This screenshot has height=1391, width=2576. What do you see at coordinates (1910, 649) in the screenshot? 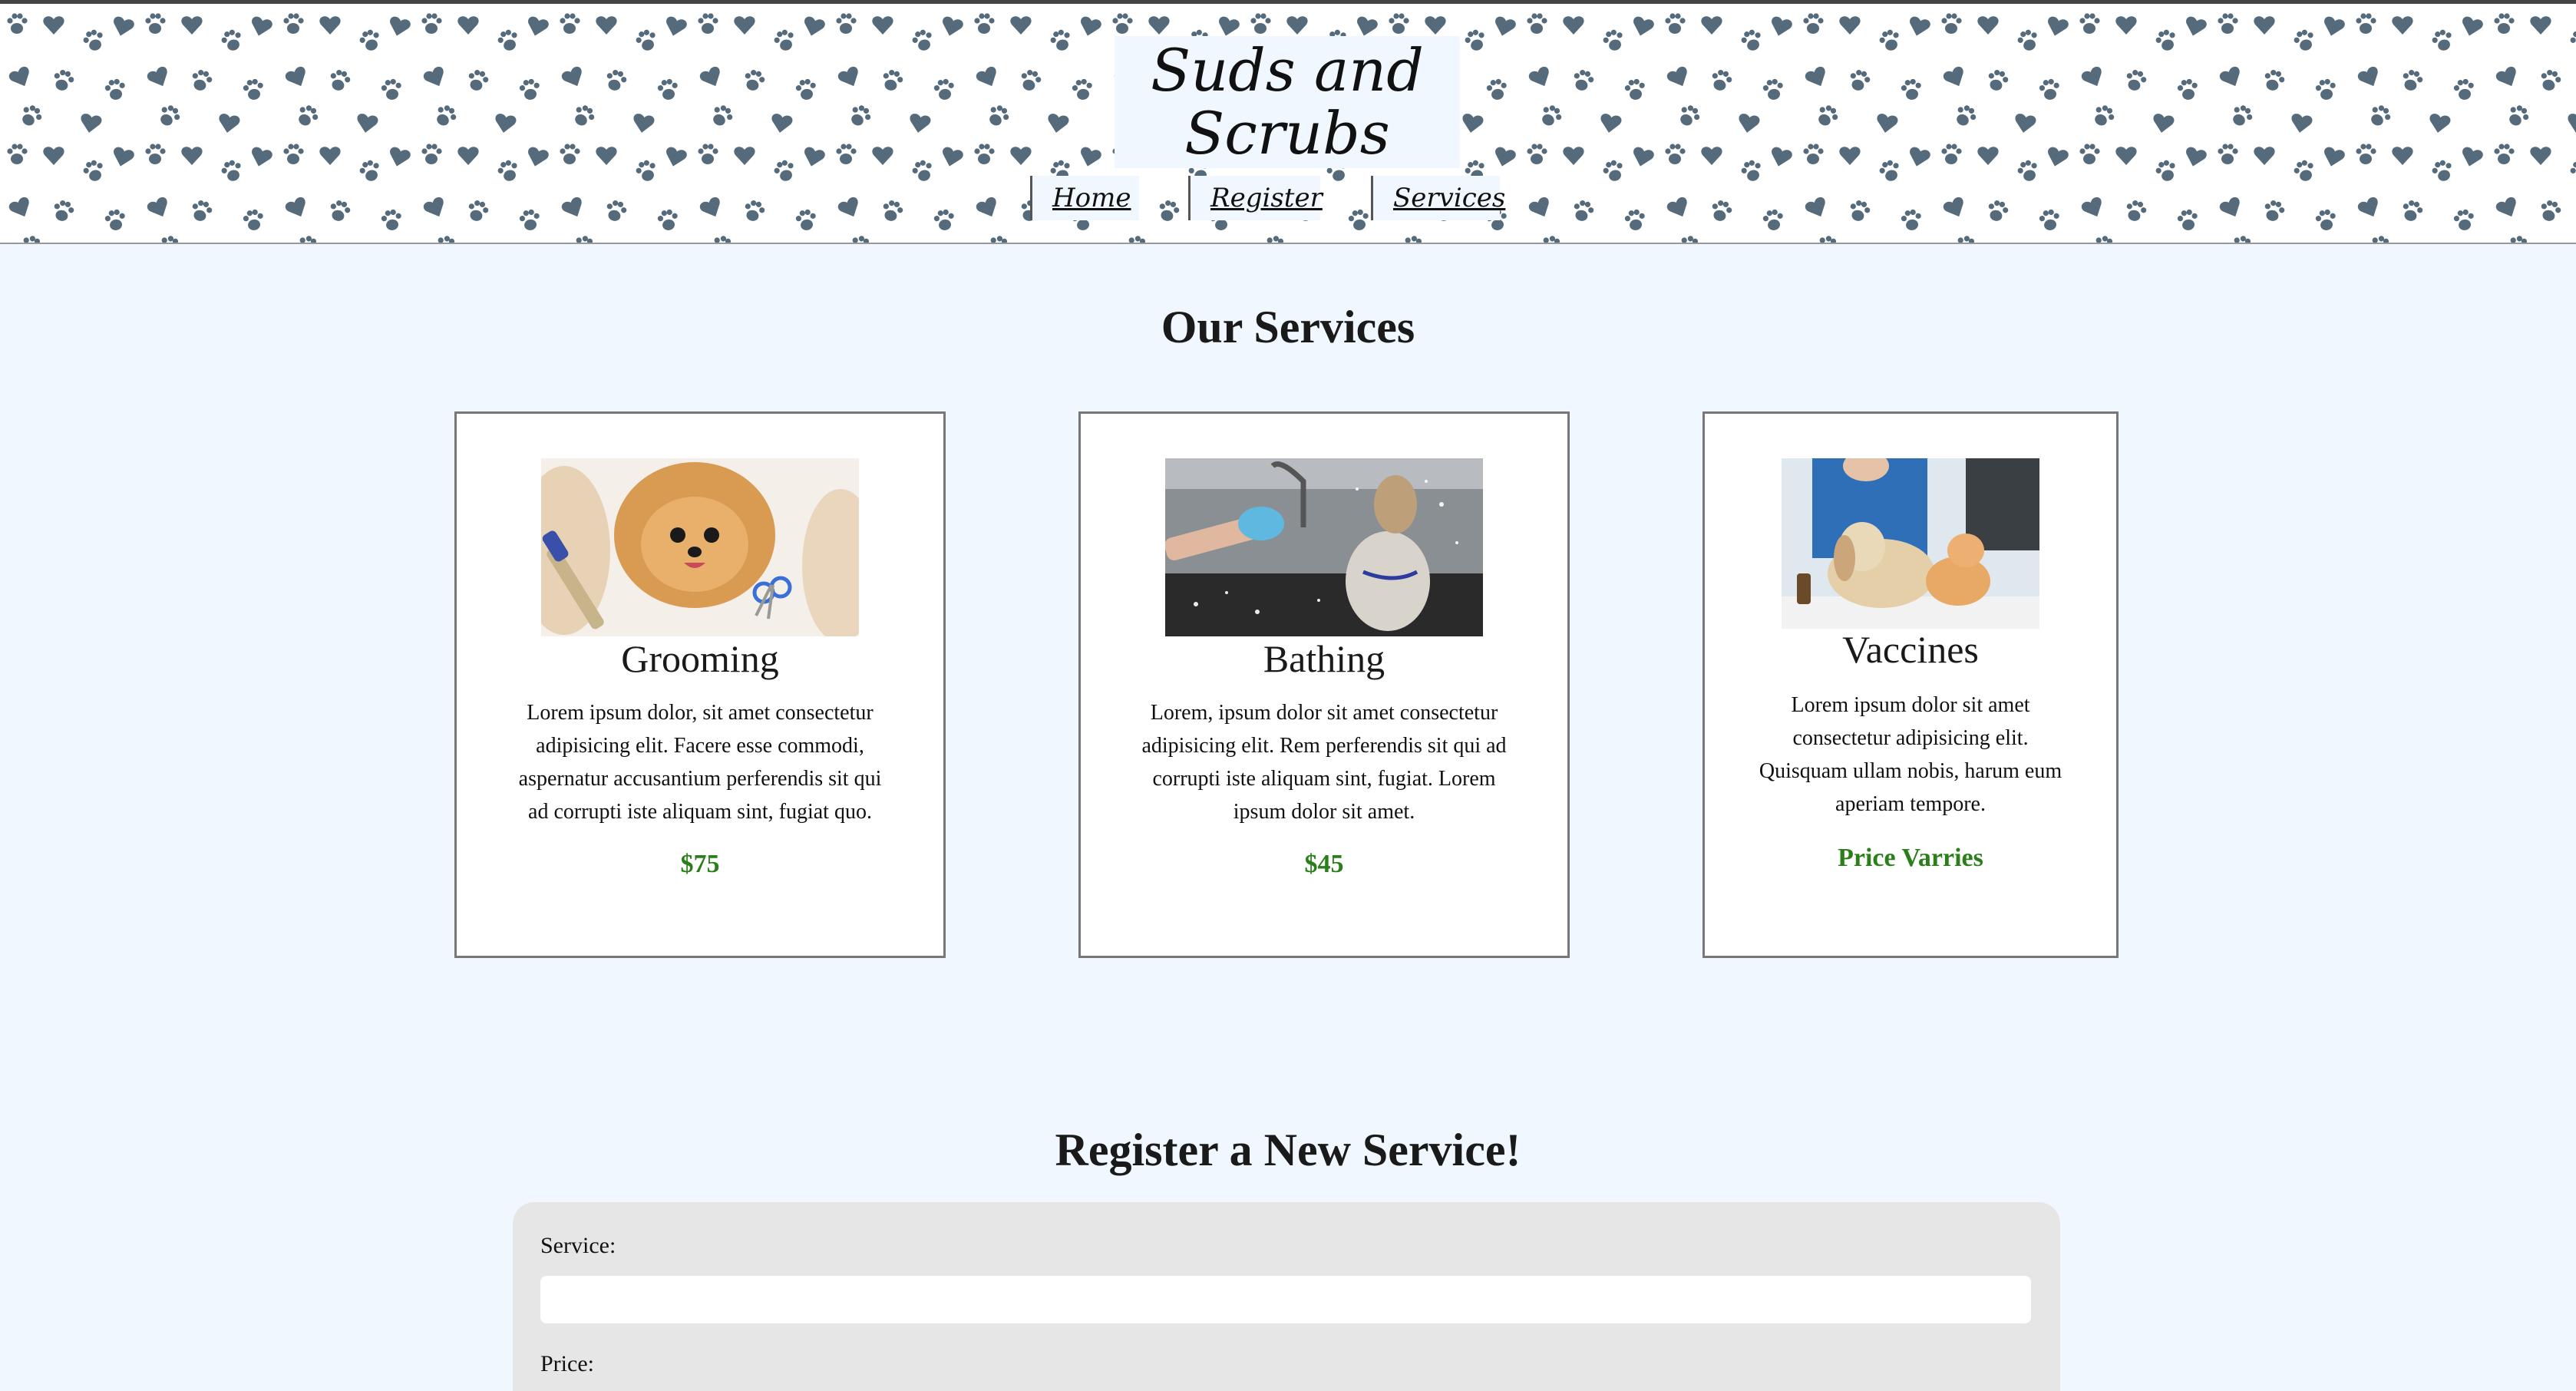
I see `card-title: Vaccines` at bounding box center [1910, 649].